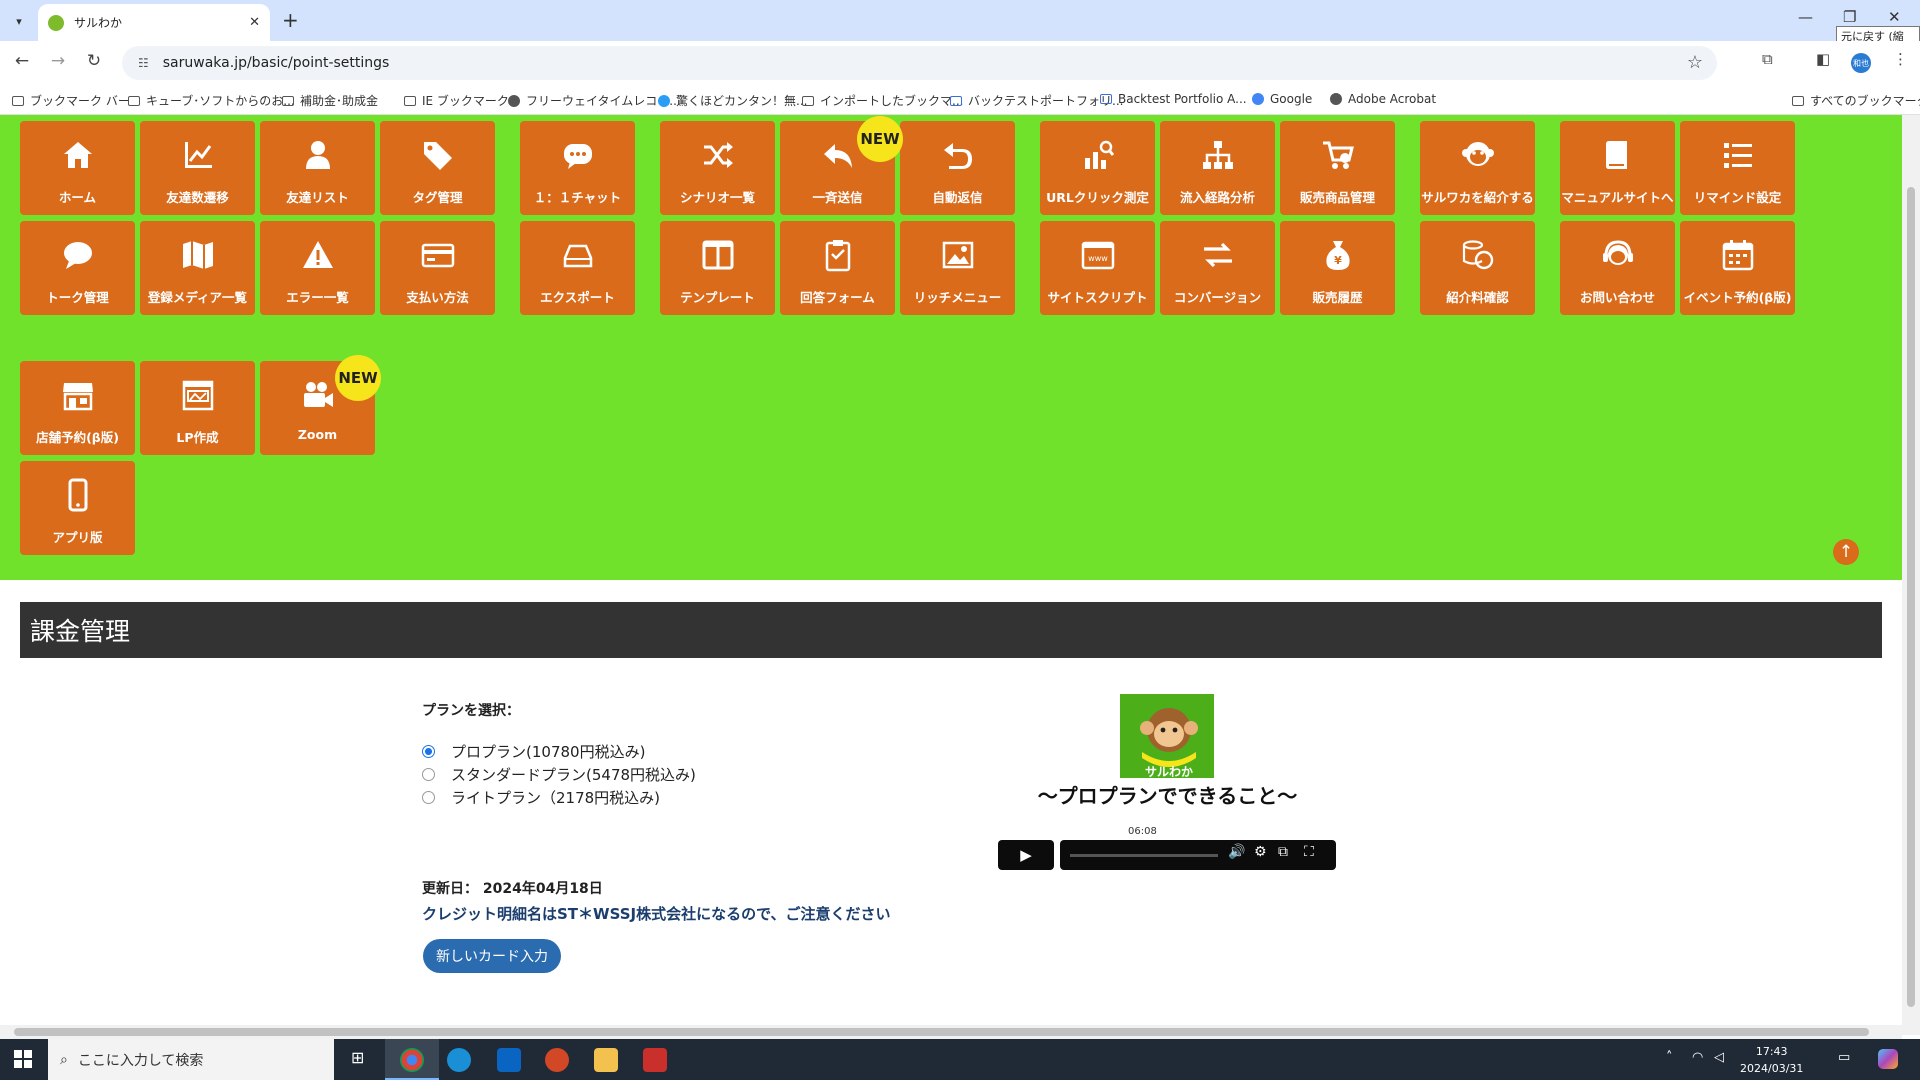 This screenshot has height=1080, width=1920. Describe the element at coordinates (23, 1059) in the screenshot. I see `windows-start-button` at that location.